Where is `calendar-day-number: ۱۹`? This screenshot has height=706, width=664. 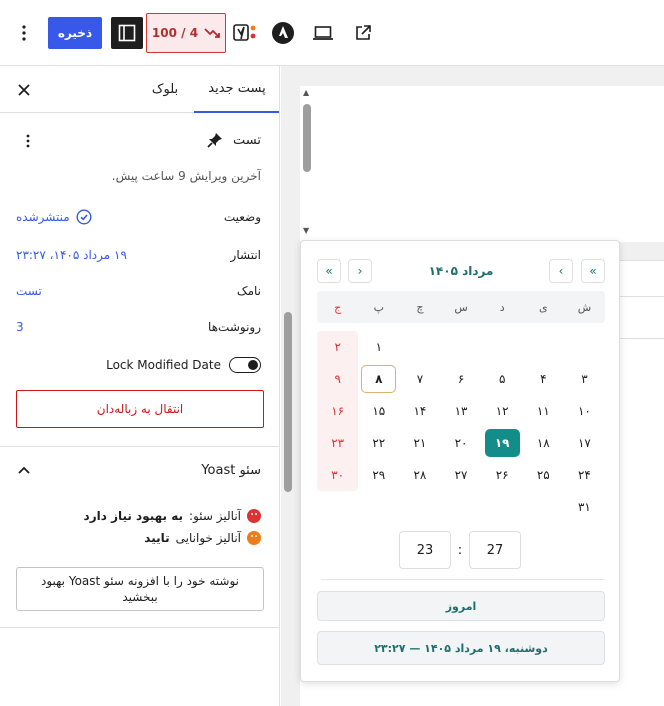
calendar-day-number: ۱۹ is located at coordinates (502, 443).